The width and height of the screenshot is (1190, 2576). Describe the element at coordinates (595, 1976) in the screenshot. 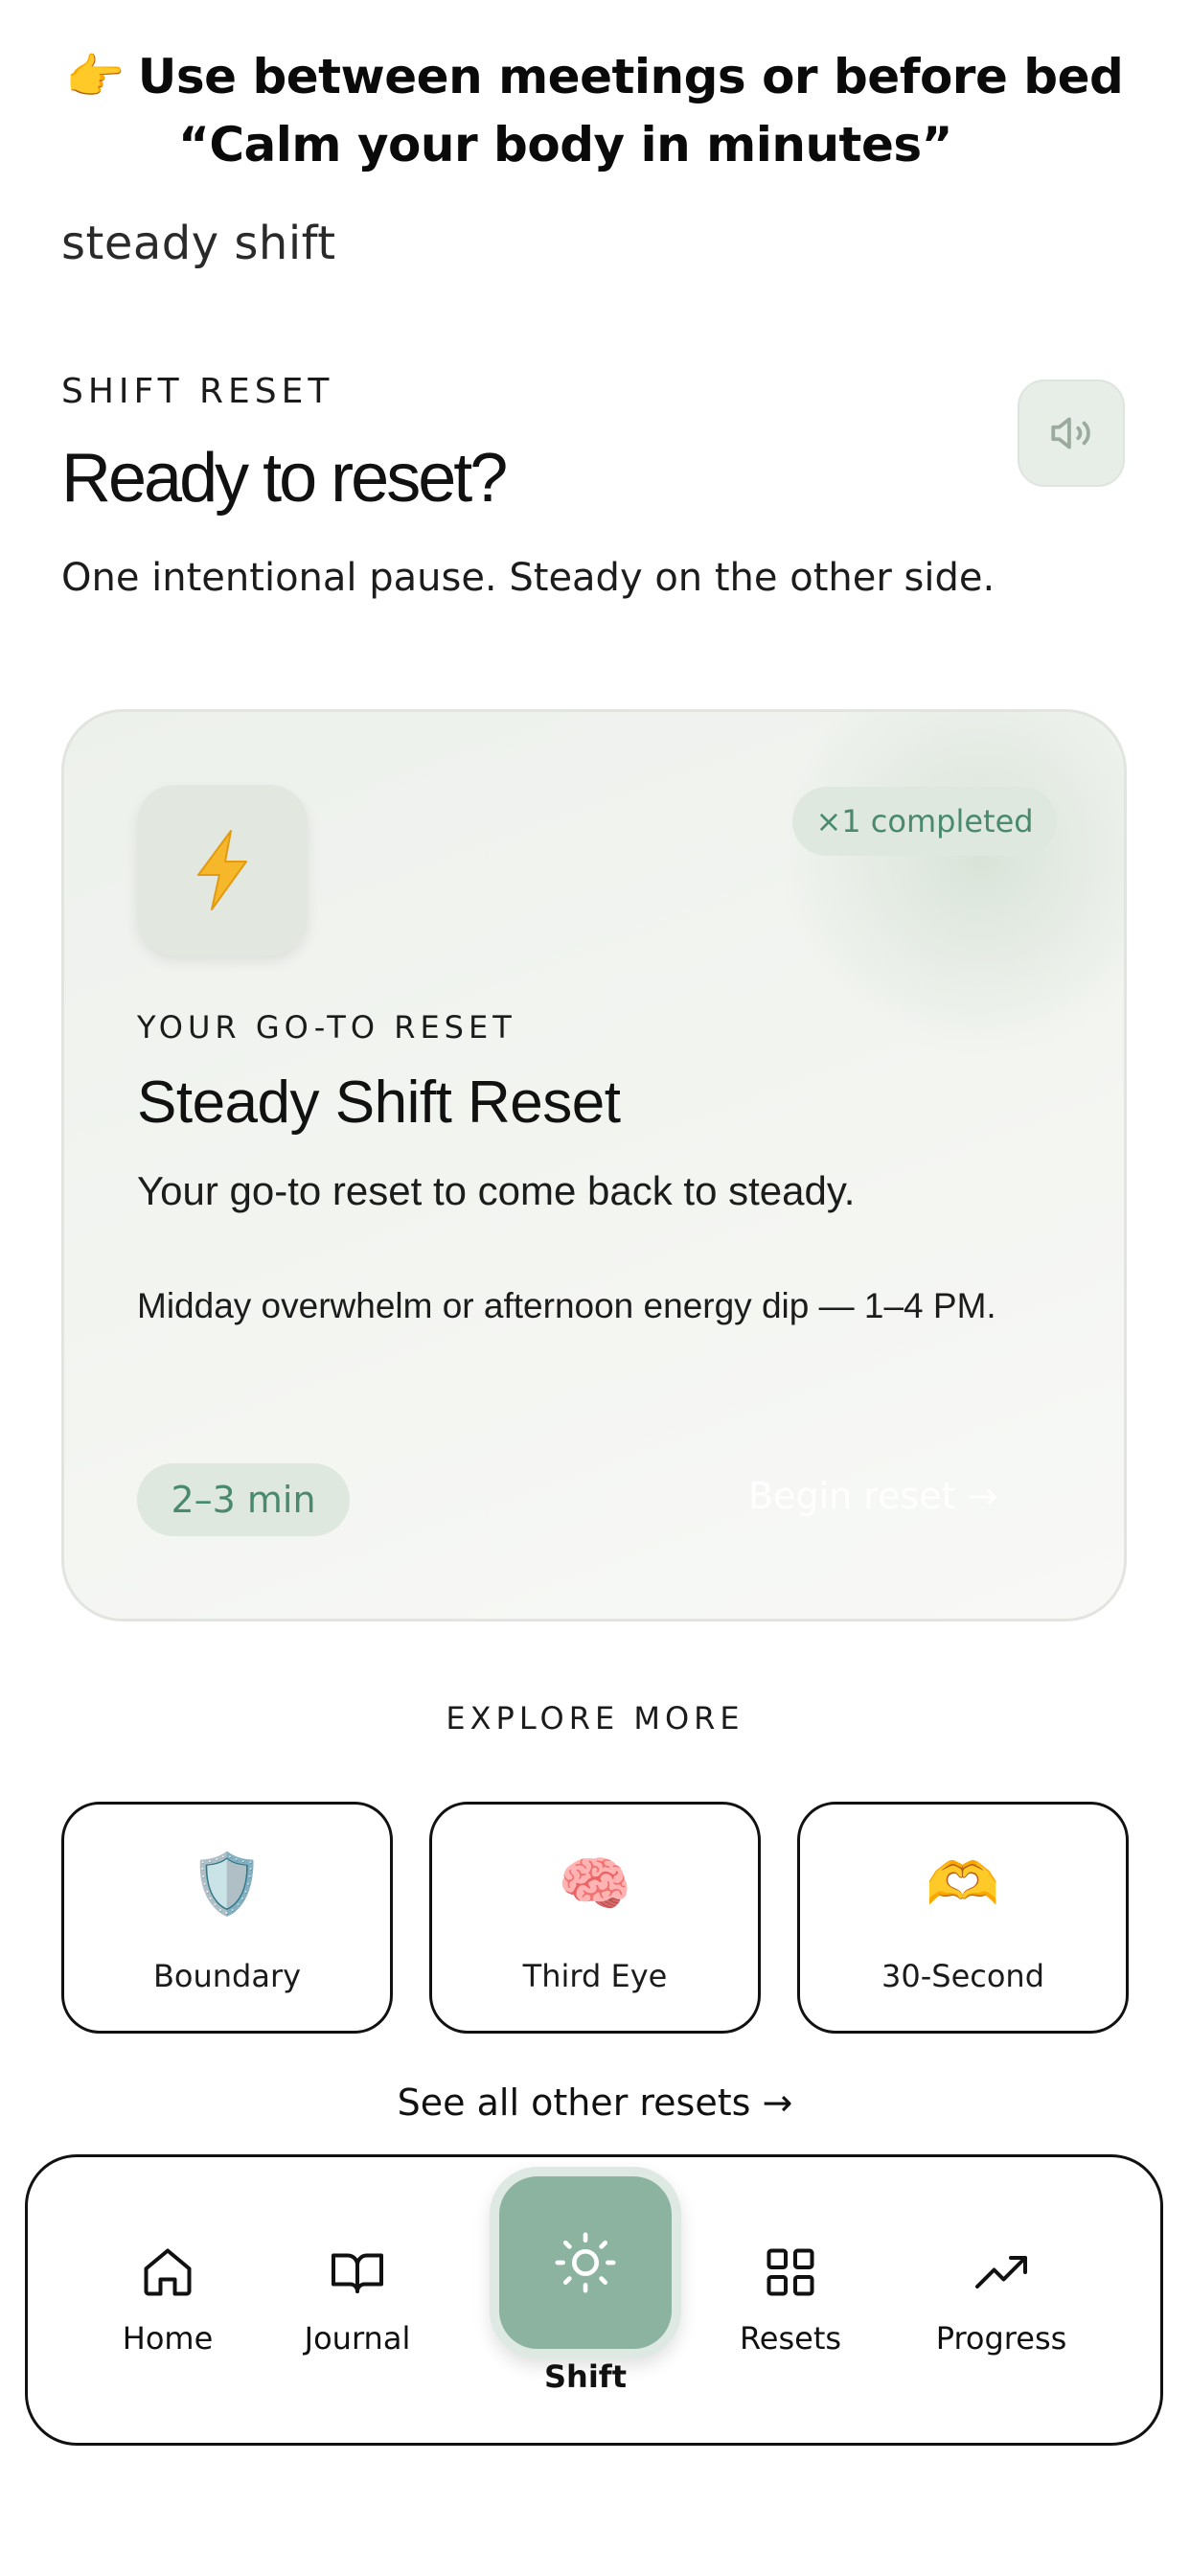

I see `explore-tile-label: Third Eye` at that location.